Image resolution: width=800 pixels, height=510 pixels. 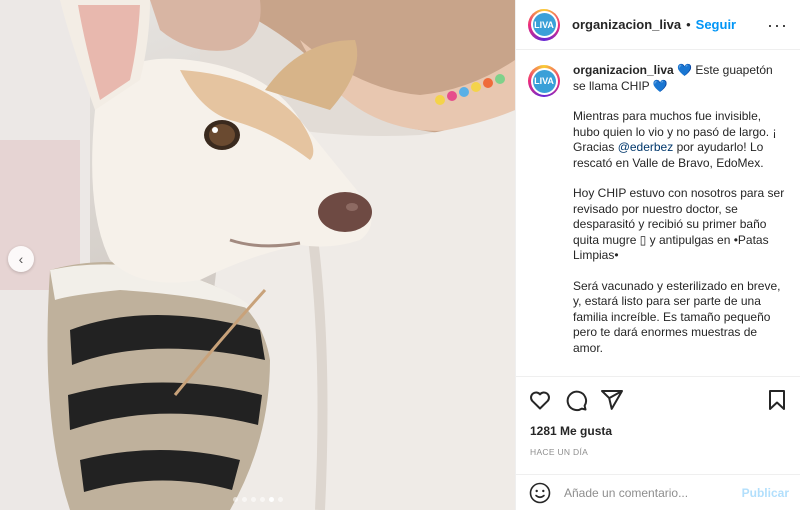 What do you see at coordinates (651, 492) in the screenshot?
I see `comment-input` at bounding box center [651, 492].